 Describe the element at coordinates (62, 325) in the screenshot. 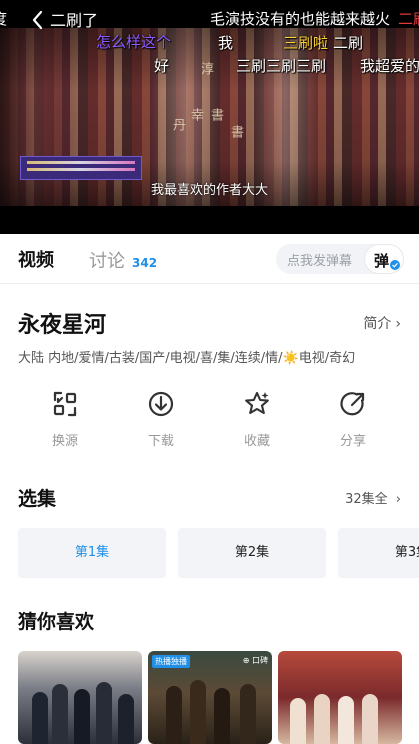

I see `show-title: 永夜星河` at that location.